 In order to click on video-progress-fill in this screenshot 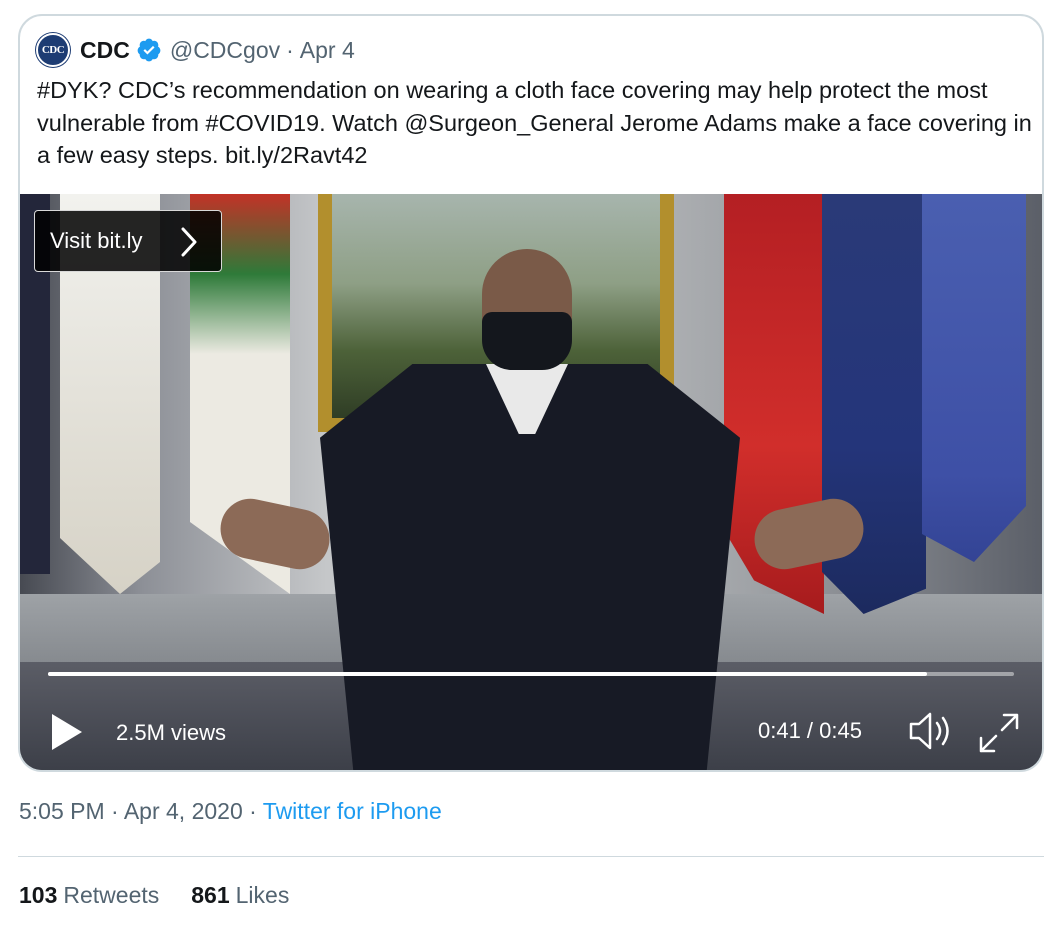, I will do `click(488, 674)`.